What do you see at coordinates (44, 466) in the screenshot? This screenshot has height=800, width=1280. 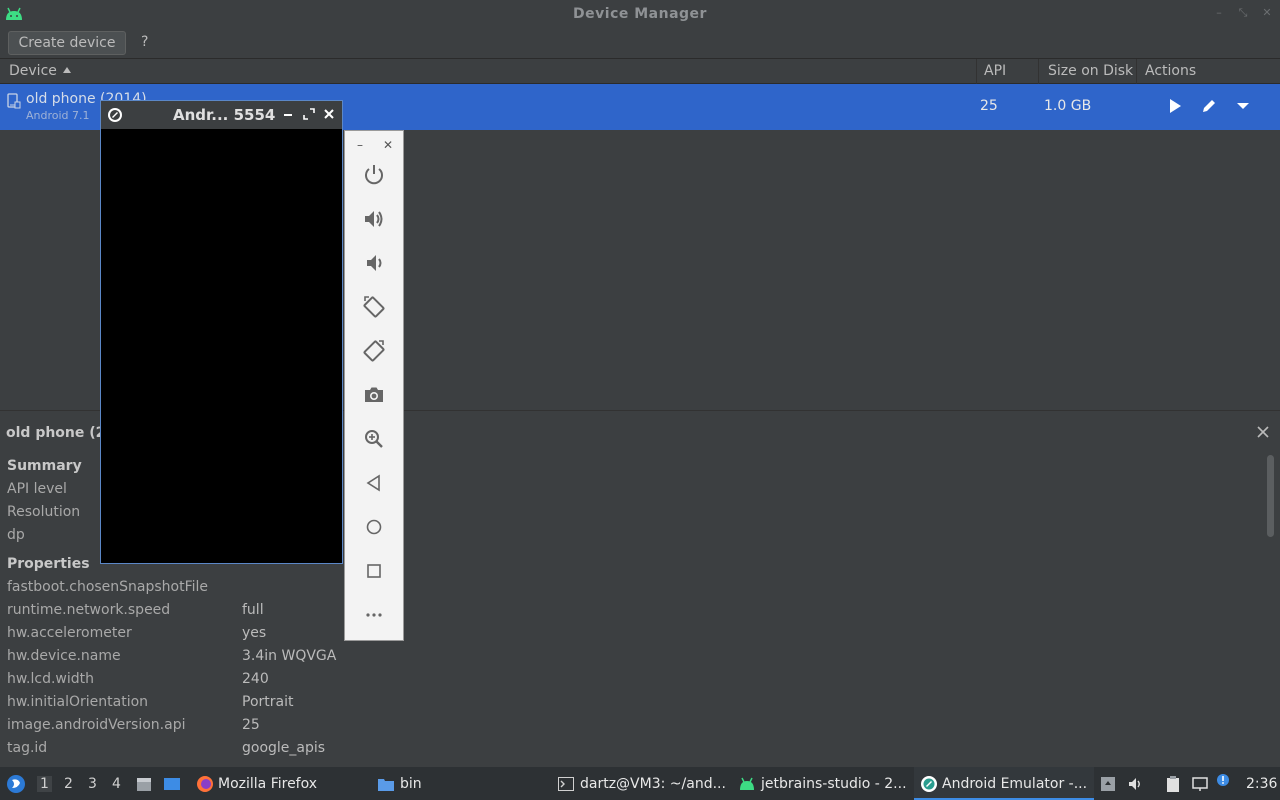 I see `summary-heading: Summary` at bounding box center [44, 466].